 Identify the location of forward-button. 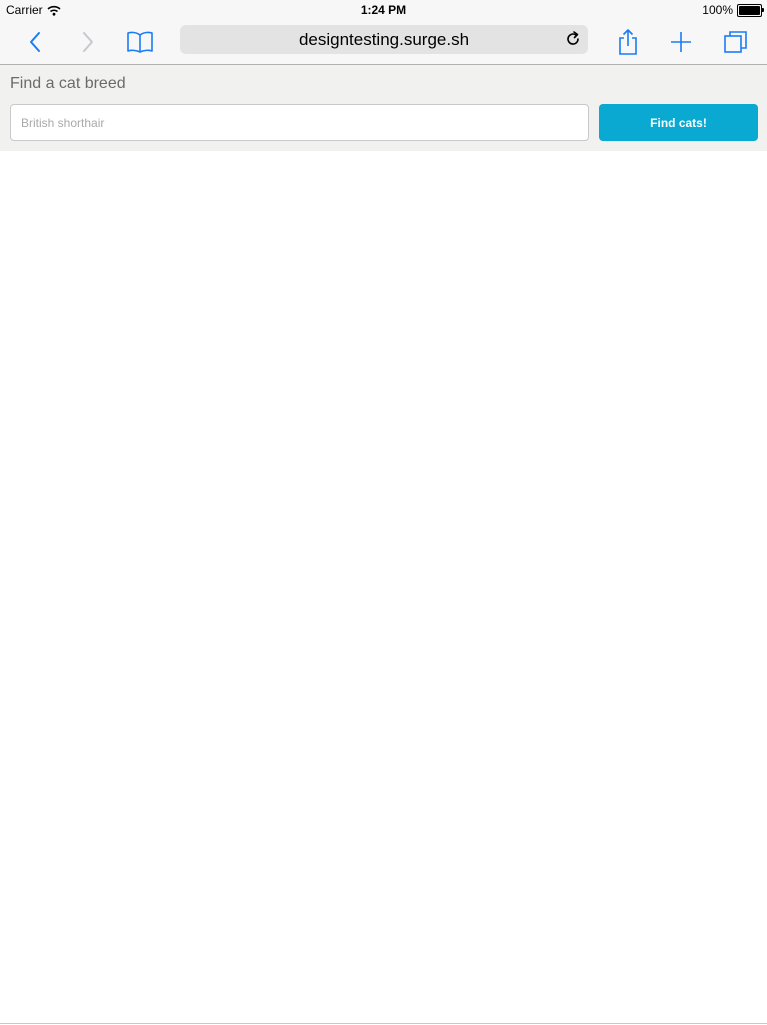
(88, 42).